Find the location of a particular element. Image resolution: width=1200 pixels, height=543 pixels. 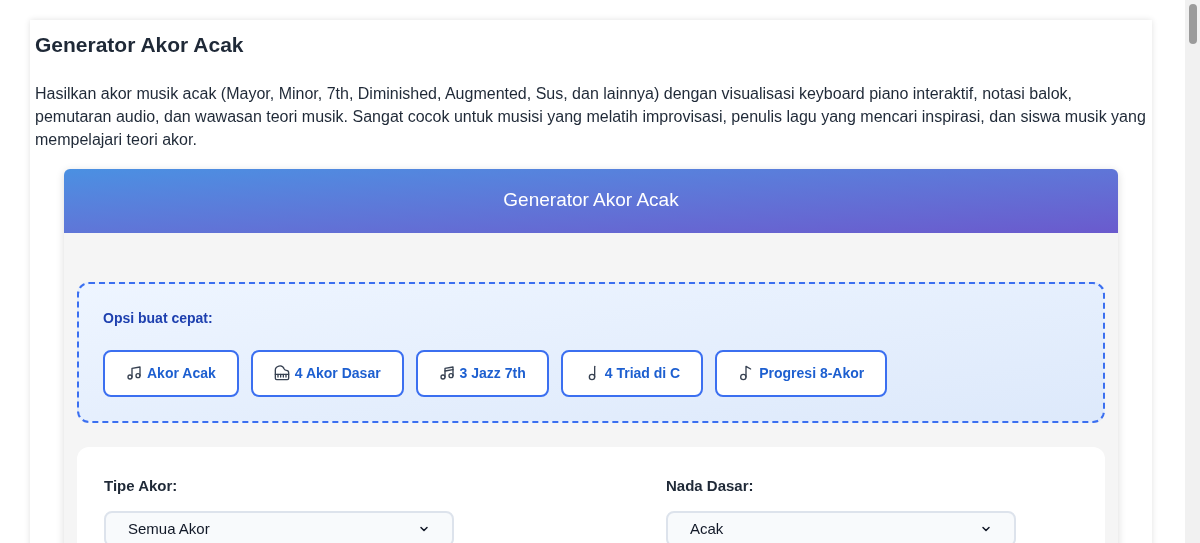

scrollbar-thumb is located at coordinates (1192, 24).